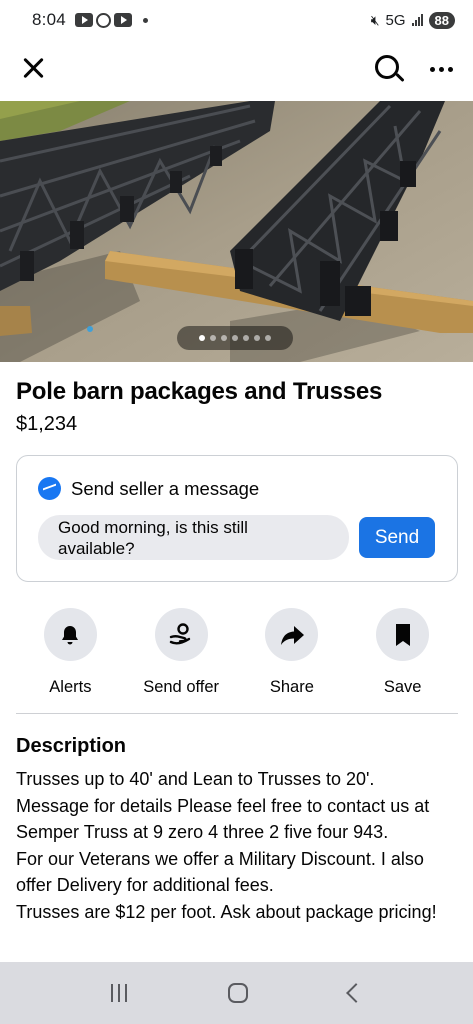 The height and width of the screenshot is (1024, 473). What do you see at coordinates (47, 424) in the screenshot?
I see `listing-price: $1,234` at bounding box center [47, 424].